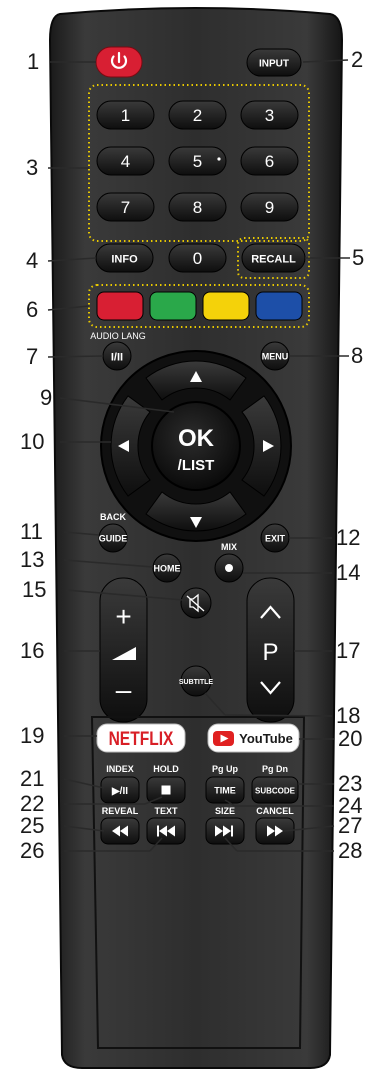  I want to click on netflix-button: NETFLIX, so click(141, 738).